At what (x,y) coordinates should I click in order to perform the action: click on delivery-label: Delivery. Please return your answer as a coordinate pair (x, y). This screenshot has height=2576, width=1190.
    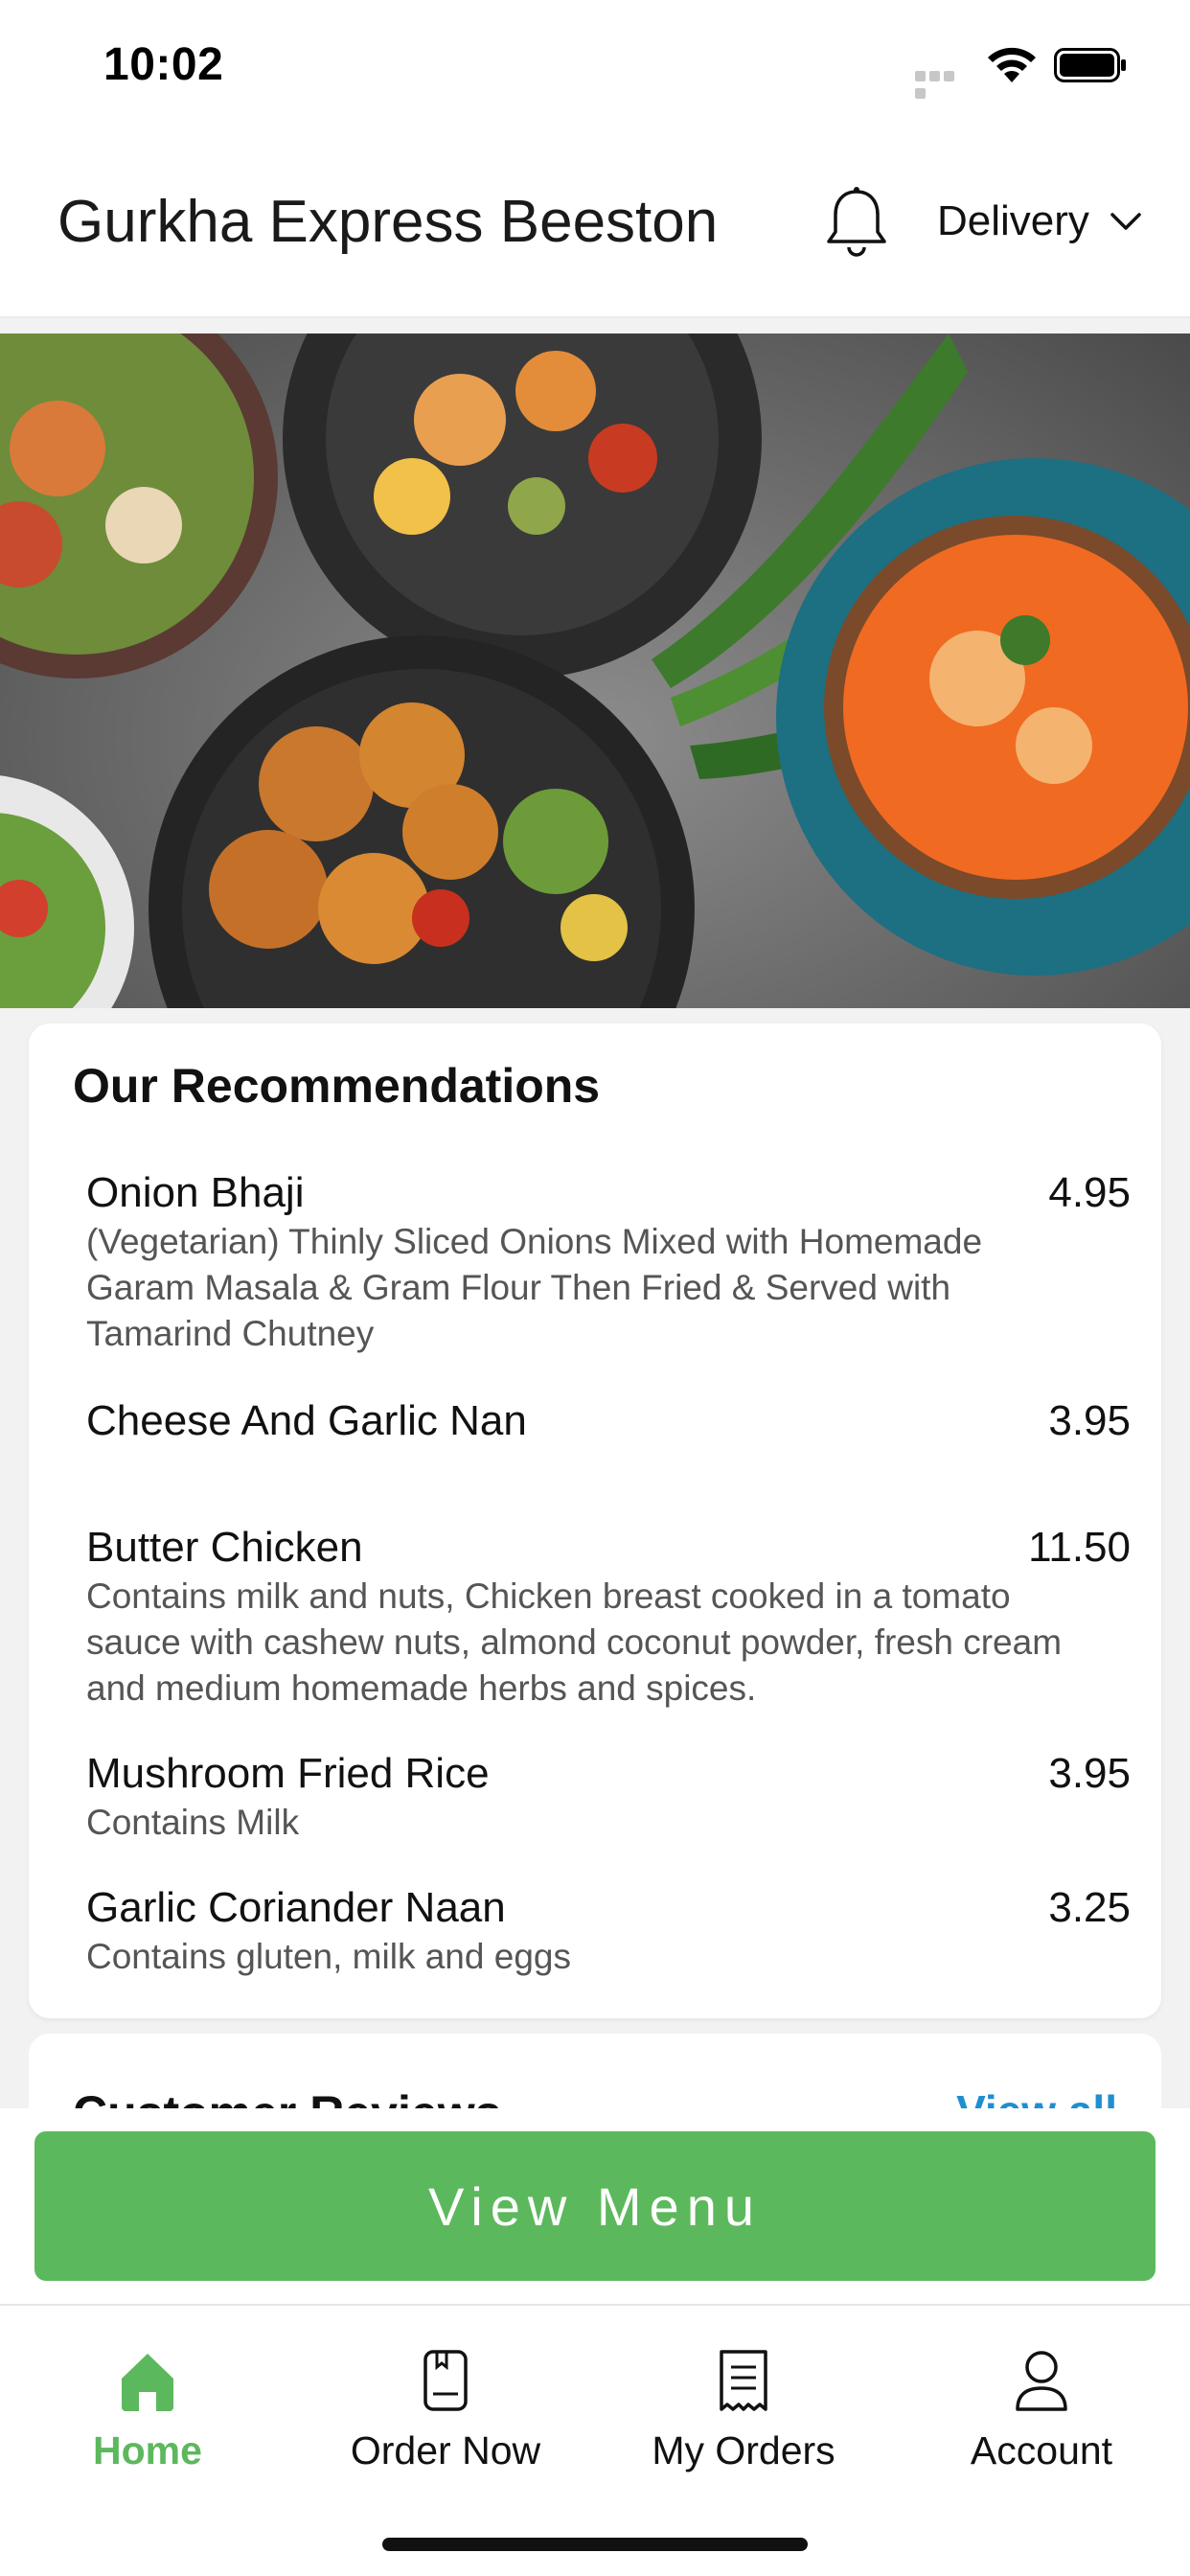
    Looking at the image, I should click on (1013, 220).